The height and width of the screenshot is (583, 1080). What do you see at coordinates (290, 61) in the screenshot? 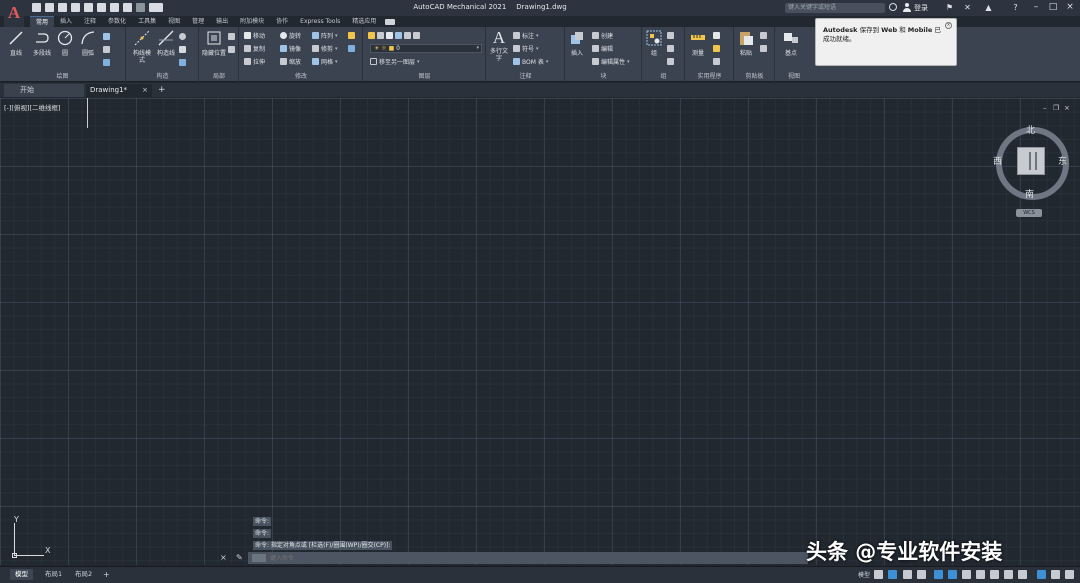
I see `scale-button: 缩放` at bounding box center [290, 61].